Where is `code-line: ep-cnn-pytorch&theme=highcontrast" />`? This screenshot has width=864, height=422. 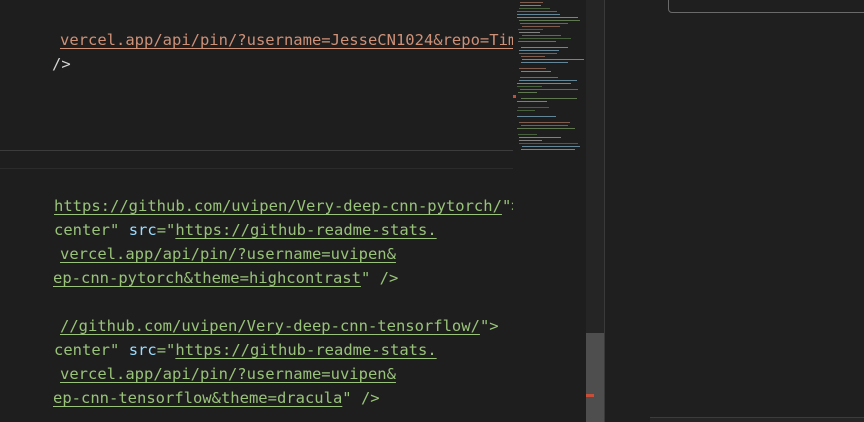
code-line: ep-cnn-pytorch&theme=highcontrast" /> is located at coordinates (199, 264).